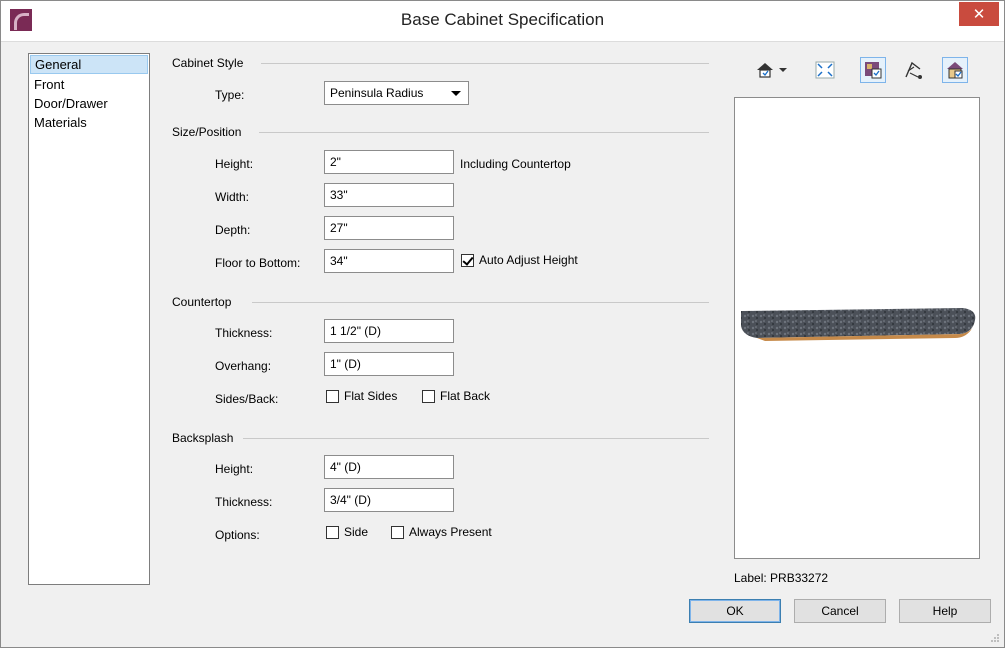 The height and width of the screenshot is (650, 1007). Describe the element at coordinates (528, 260) in the screenshot. I see `auto-adjust-height-label: Auto Adjust Height` at that location.